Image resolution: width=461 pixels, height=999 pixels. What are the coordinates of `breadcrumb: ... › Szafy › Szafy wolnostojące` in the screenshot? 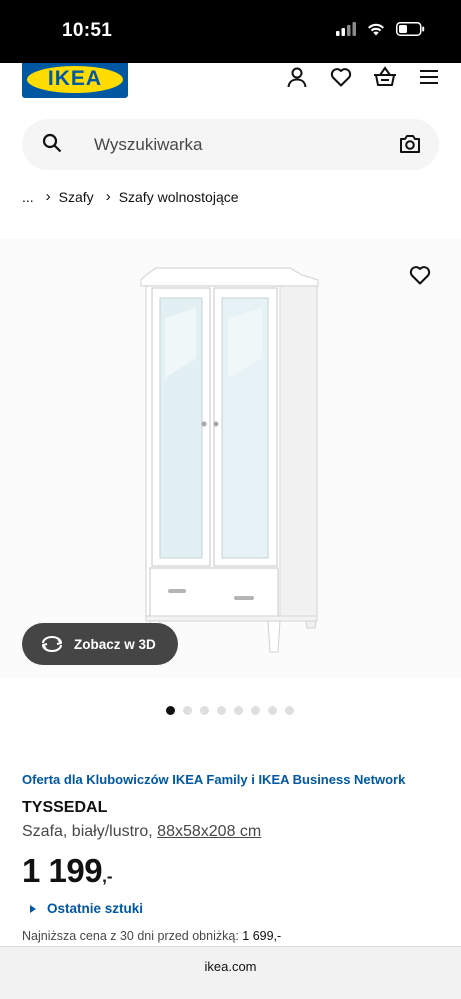 It's located at (130, 196).